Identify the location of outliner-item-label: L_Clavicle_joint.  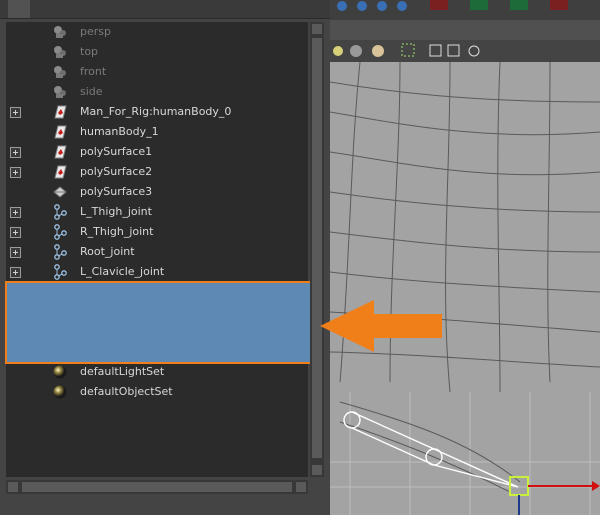
(122, 271).